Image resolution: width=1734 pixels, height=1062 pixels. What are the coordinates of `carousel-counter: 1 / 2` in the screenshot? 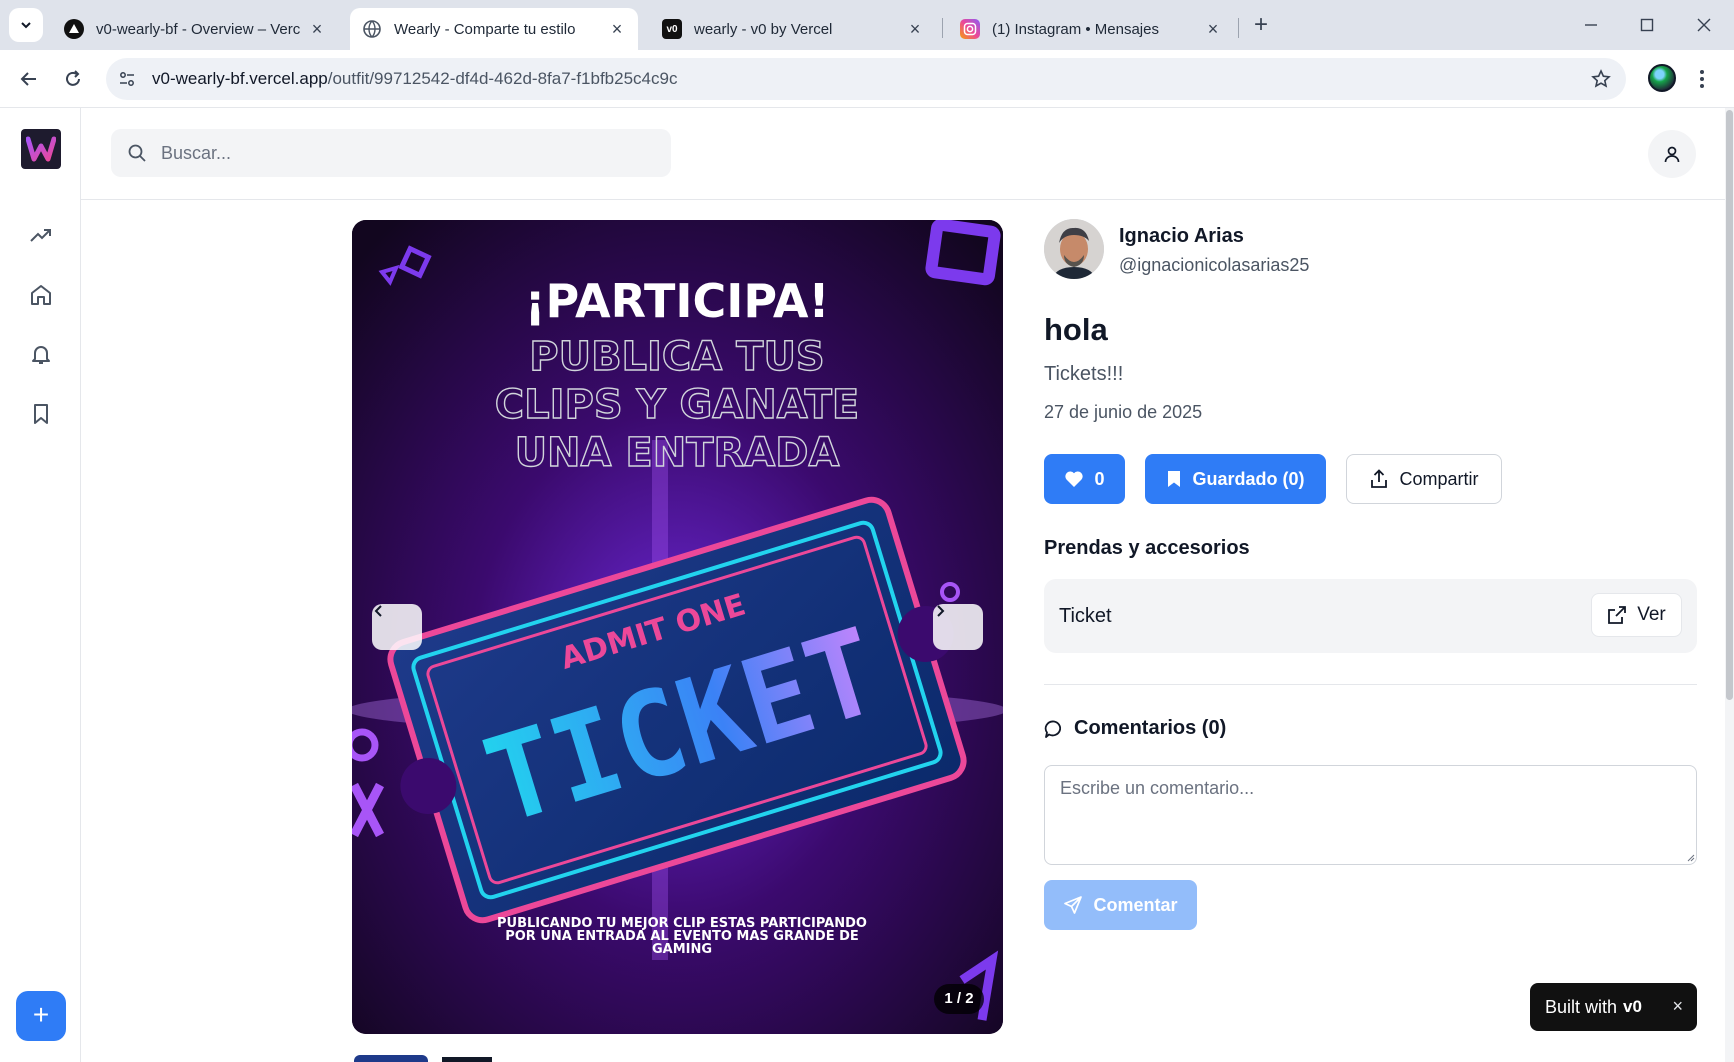 It's located at (959, 999).